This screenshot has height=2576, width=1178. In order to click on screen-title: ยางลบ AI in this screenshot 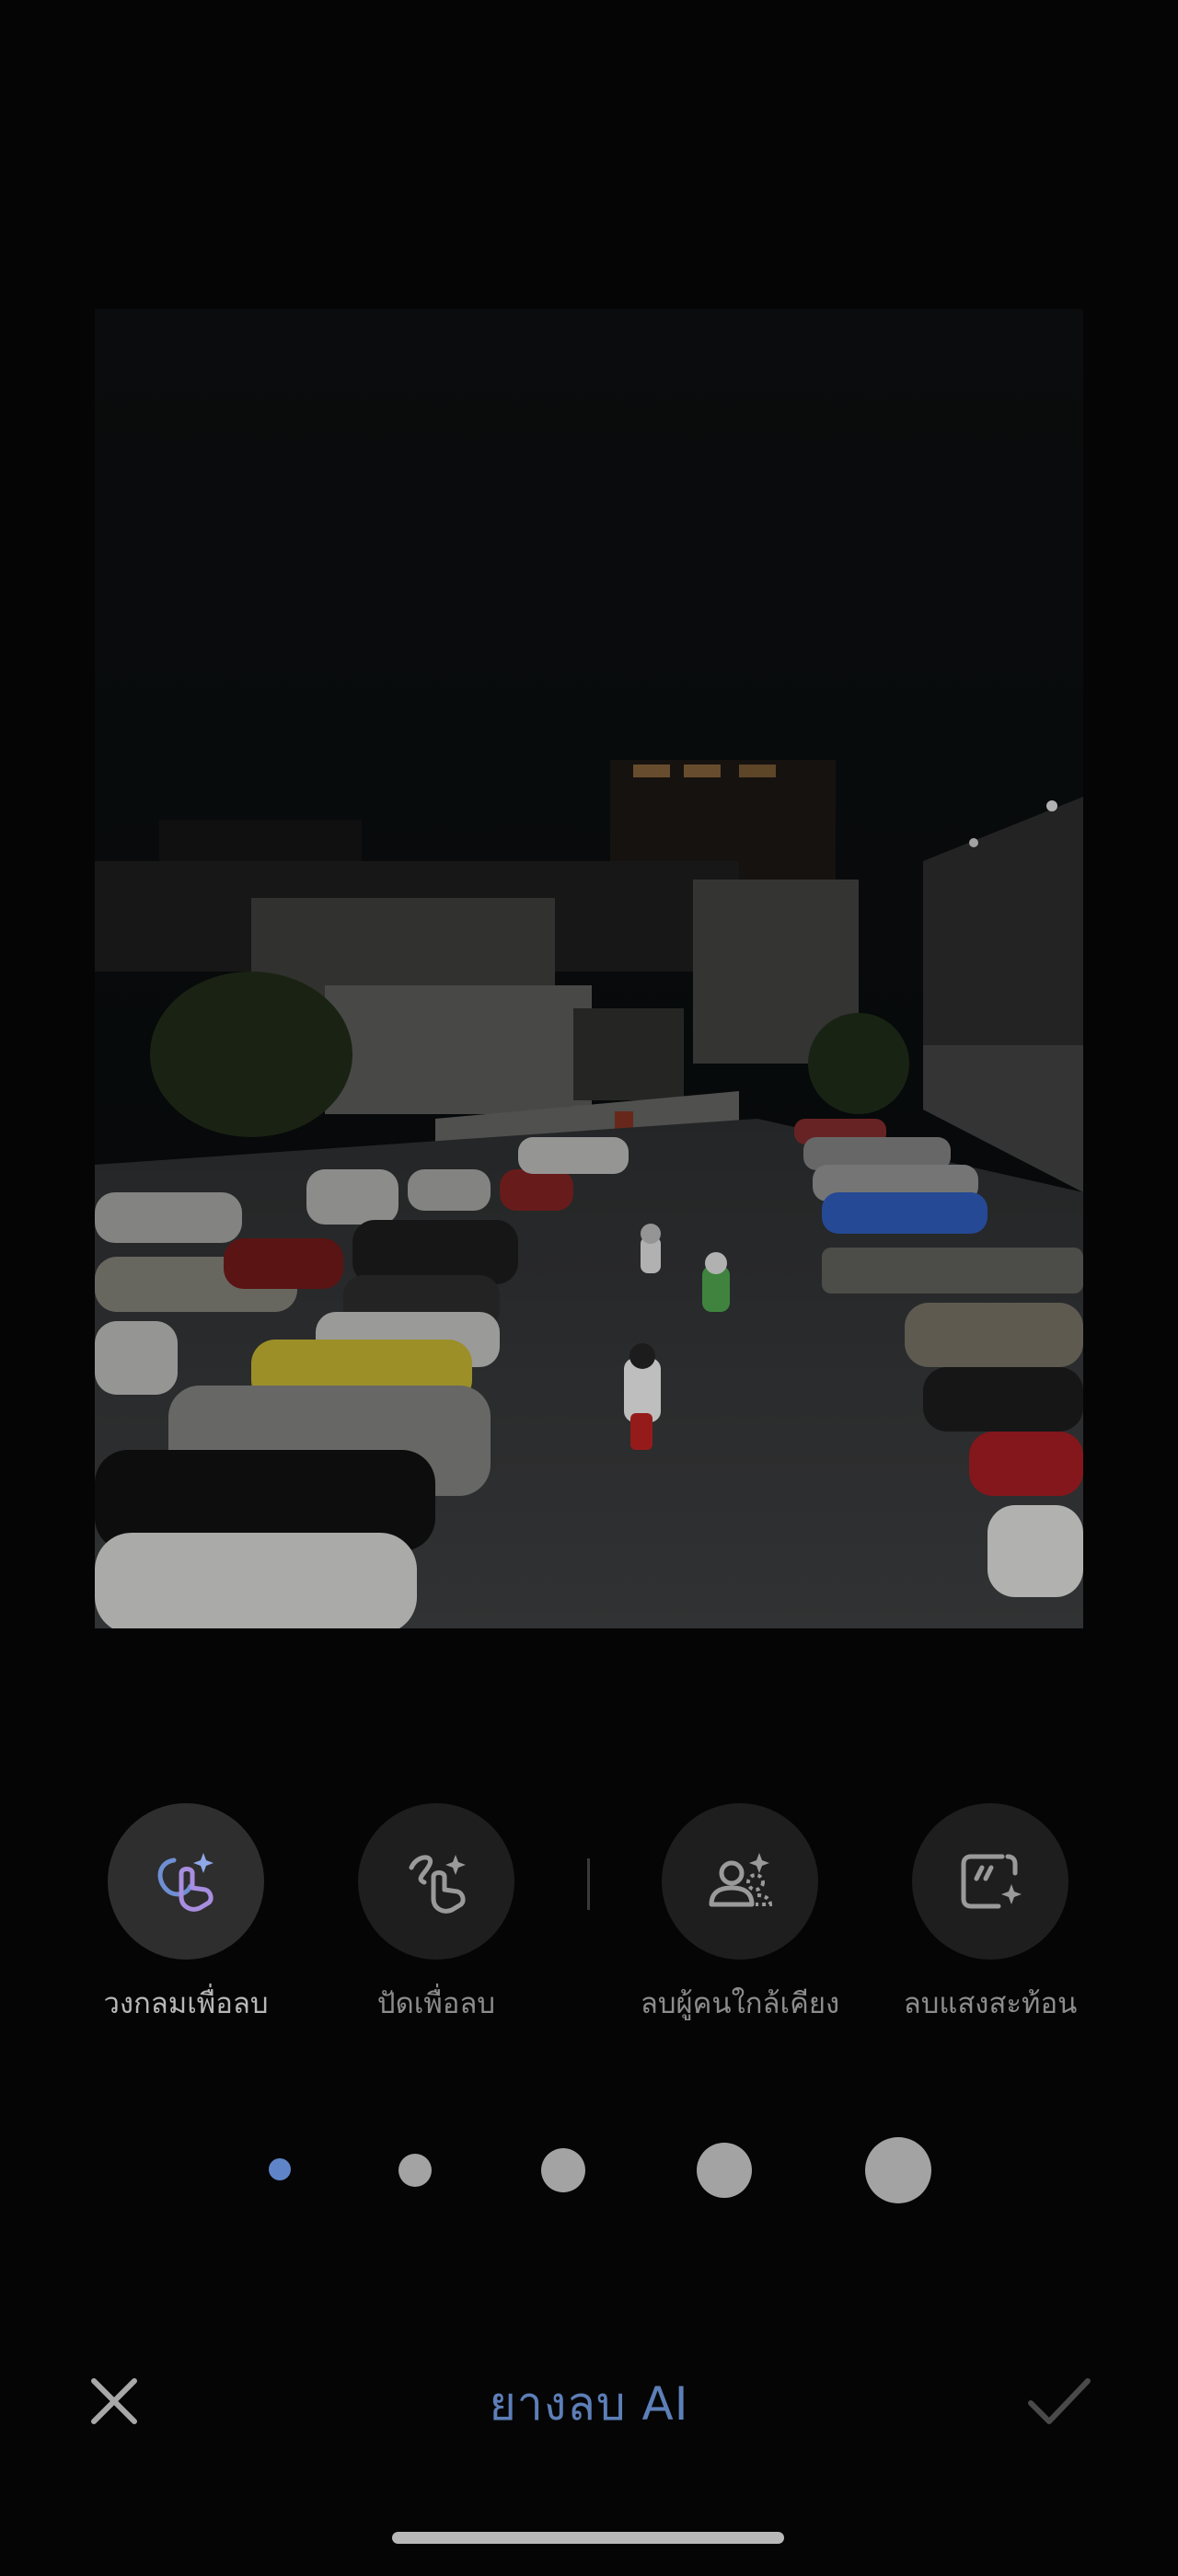, I will do `click(589, 2404)`.